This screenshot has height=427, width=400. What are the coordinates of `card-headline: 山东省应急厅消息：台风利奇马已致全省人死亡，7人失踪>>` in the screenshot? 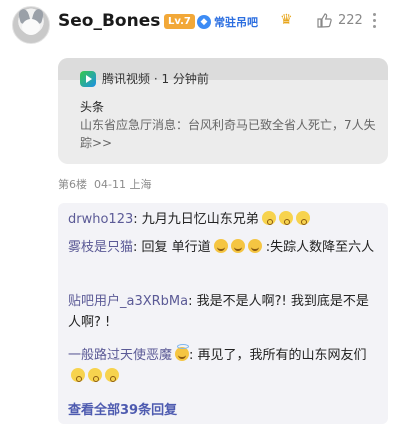 It's located at (228, 134).